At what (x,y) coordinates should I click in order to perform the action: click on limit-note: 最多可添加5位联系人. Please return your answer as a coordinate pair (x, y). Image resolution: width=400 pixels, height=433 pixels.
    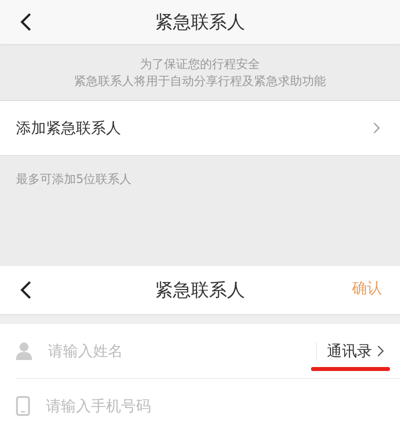
    Looking at the image, I should click on (74, 179).